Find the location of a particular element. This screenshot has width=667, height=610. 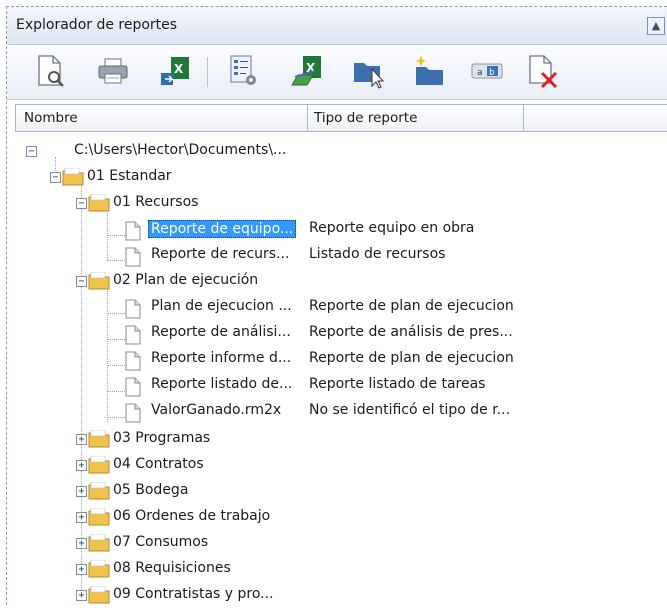

folder-label: 02 Plan de ejecución is located at coordinates (186, 280).